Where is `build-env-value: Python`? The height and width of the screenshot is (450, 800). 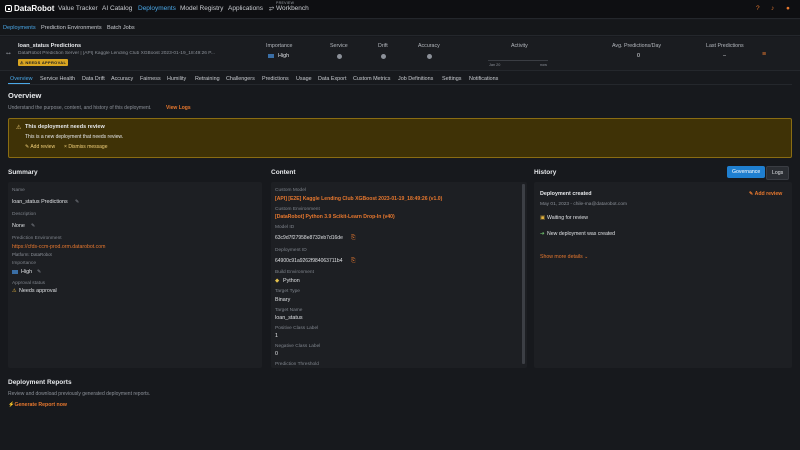
build-env-value: Python is located at coordinates (291, 281).